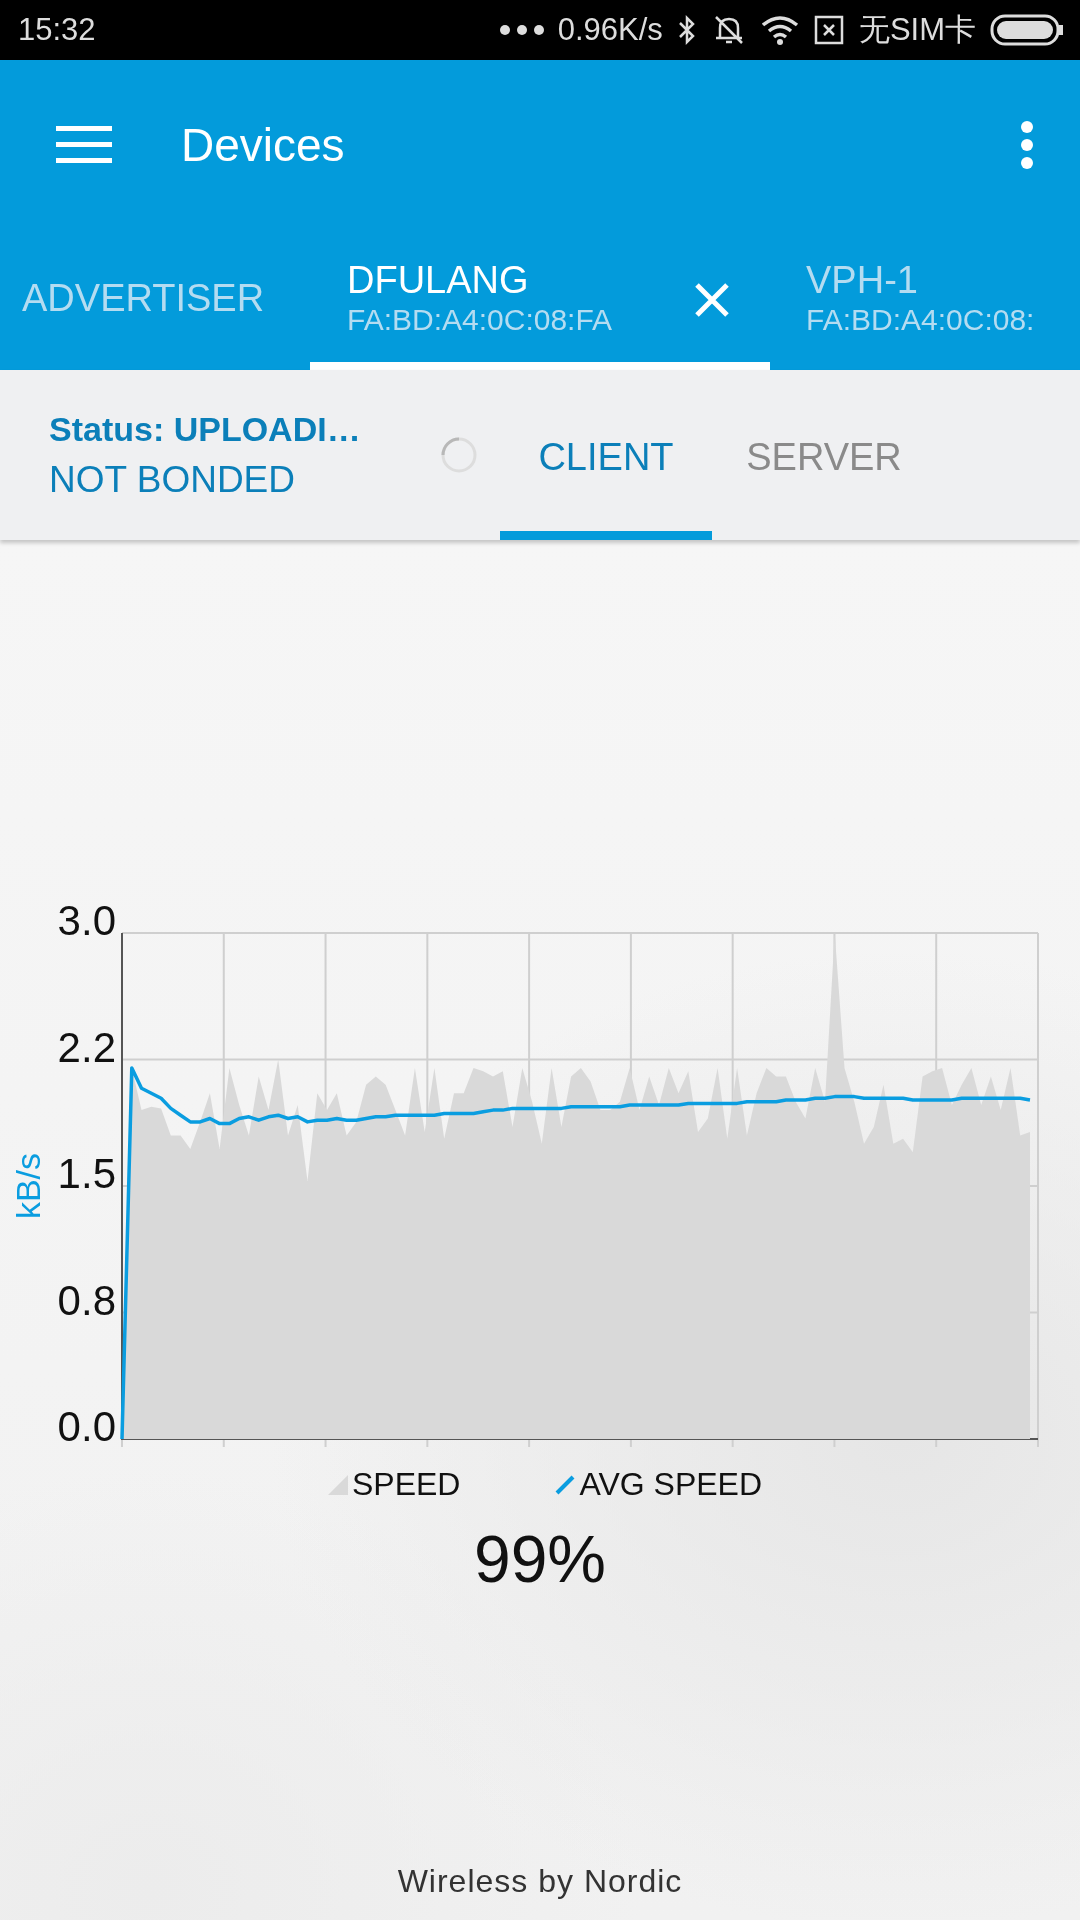 Image resolution: width=1080 pixels, height=1920 pixels. What do you see at coordinates (610, 30) in the screenshot?
I see `network-speed: 0.96K/s` at bounding box center [610, 30].